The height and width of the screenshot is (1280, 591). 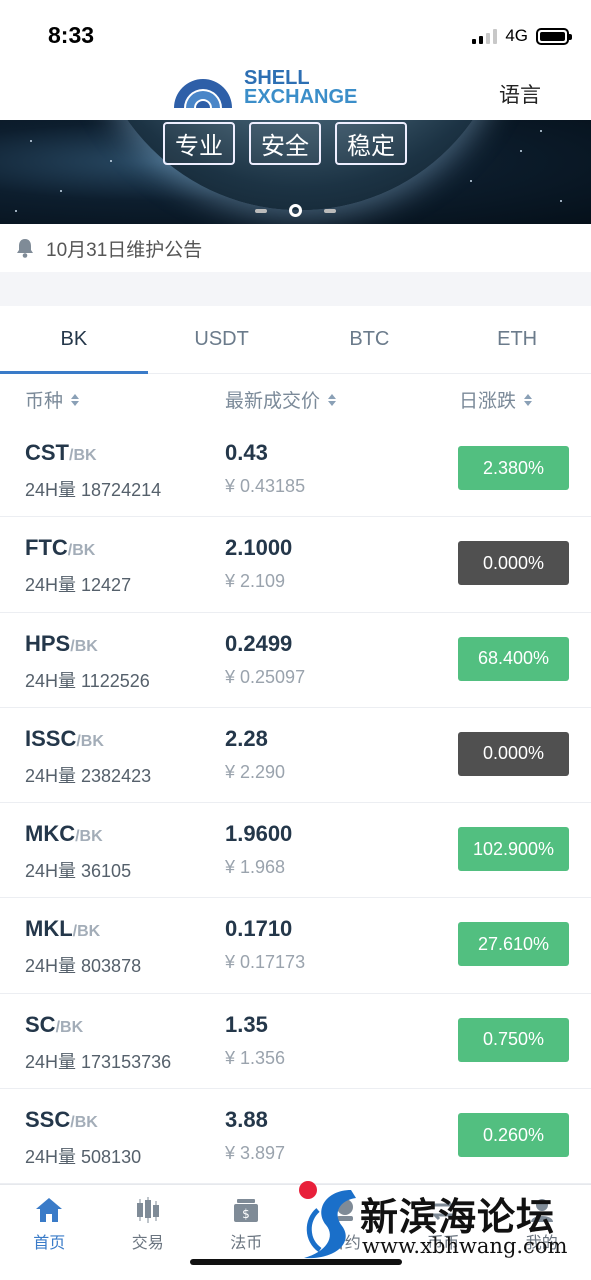 I want to click on wallet-icon: $, so click(x=246, y=1210).